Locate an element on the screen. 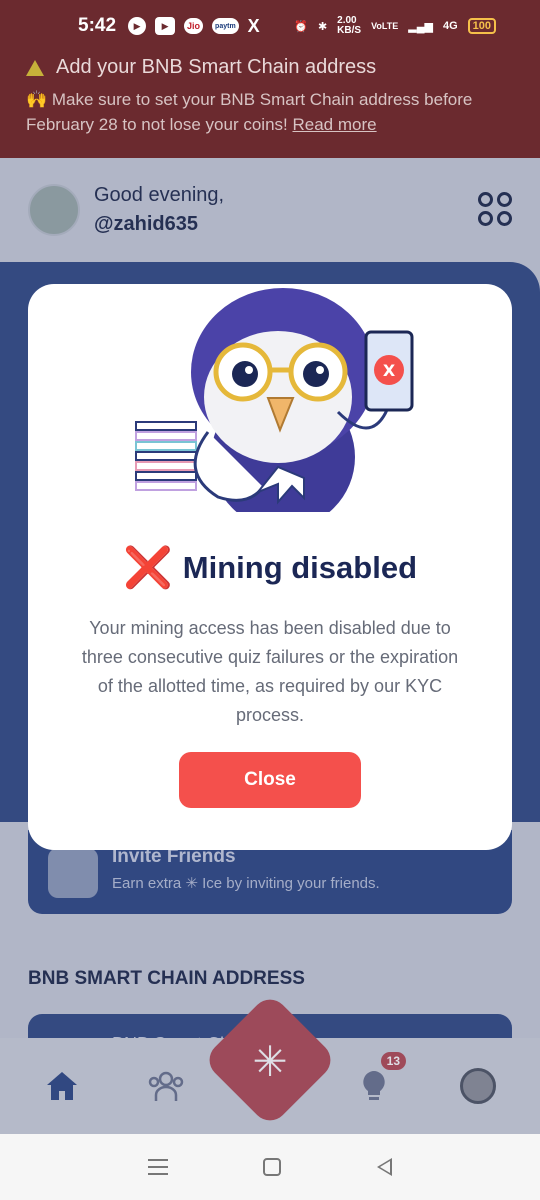  system-icons: ⏰ ✱ 2.00 KB/S VoLTE ▂▄▆ 4G 100 is located at coordinates (395, 26).